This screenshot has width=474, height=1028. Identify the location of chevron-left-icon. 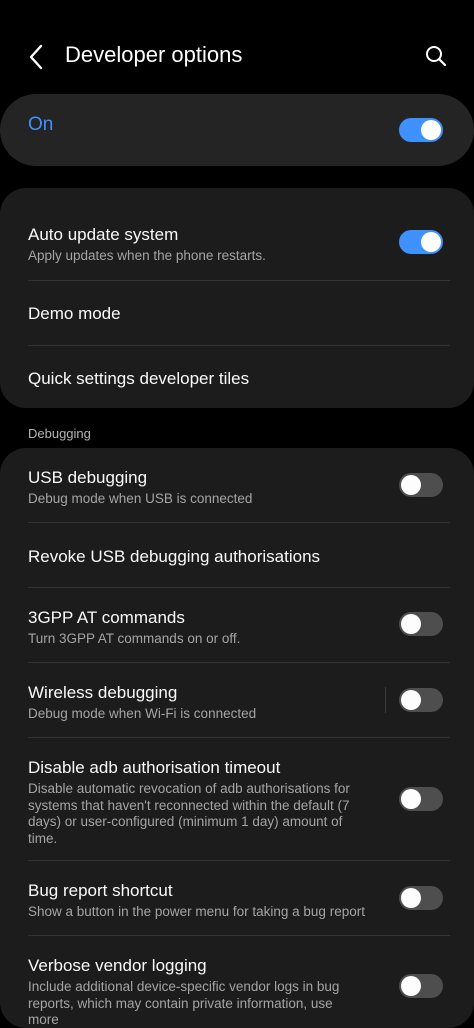
(36, 57).